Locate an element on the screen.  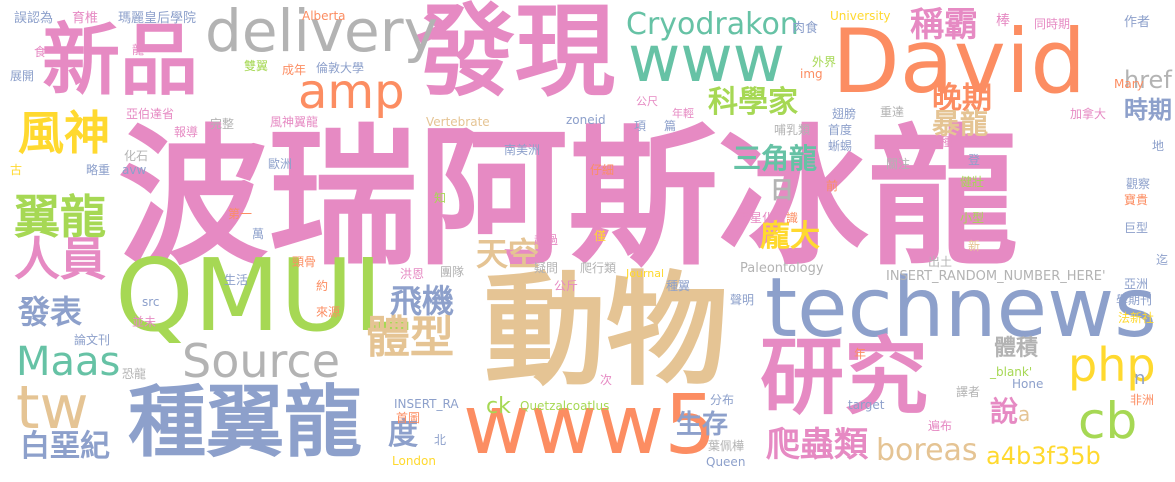
word: boreas is located at coordinates (927, 450).